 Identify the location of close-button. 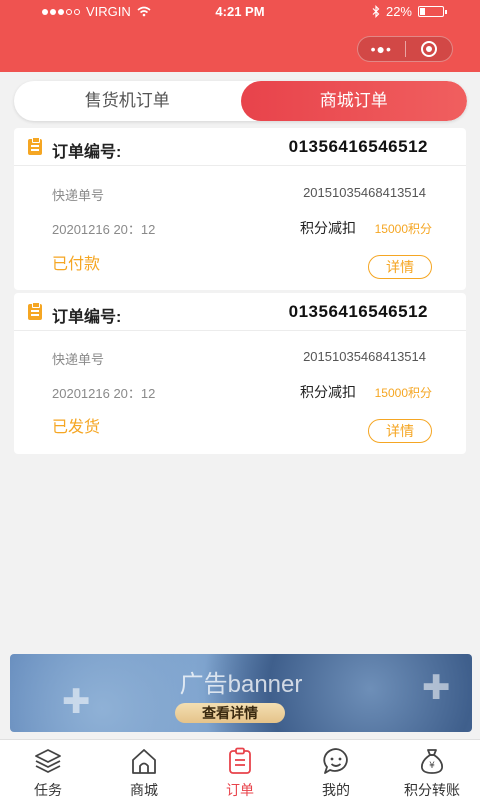
(429, 49).